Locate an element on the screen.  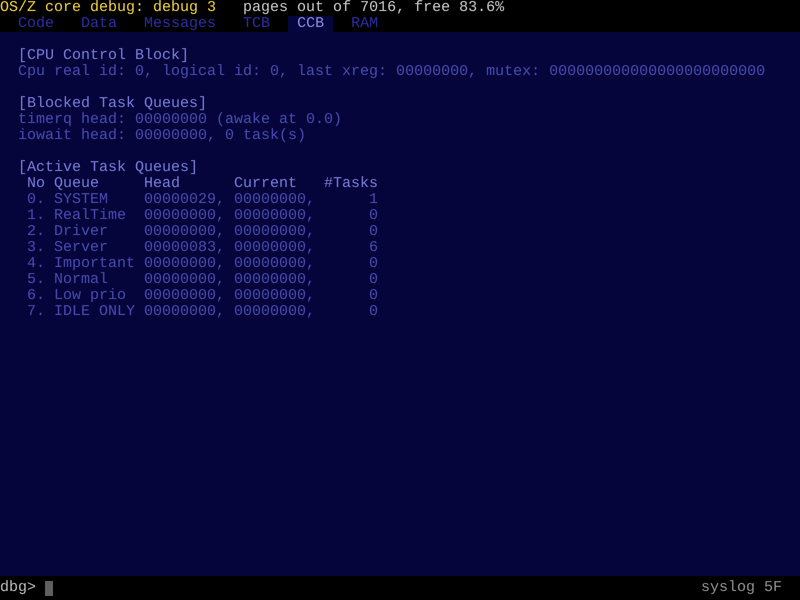
info-line: iowait head: 00000000, 0 task(s) is located at coordinates (163, 136).